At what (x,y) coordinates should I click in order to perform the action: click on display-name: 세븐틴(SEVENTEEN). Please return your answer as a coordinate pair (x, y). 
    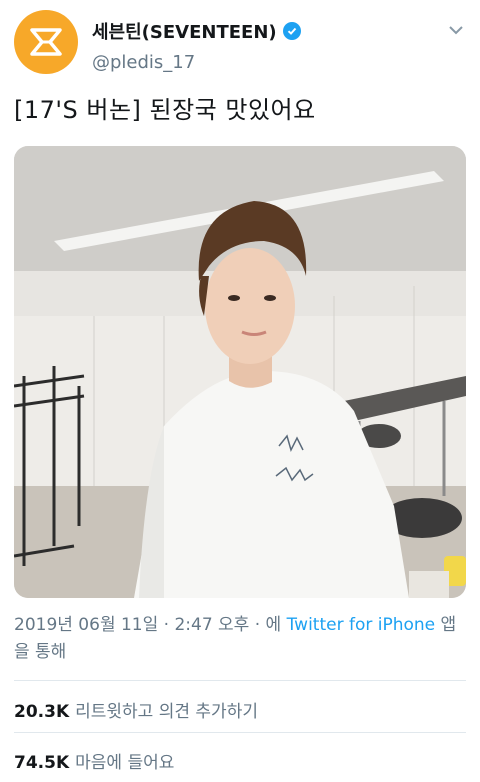
    Looking at the image, I should click on (196, 31).